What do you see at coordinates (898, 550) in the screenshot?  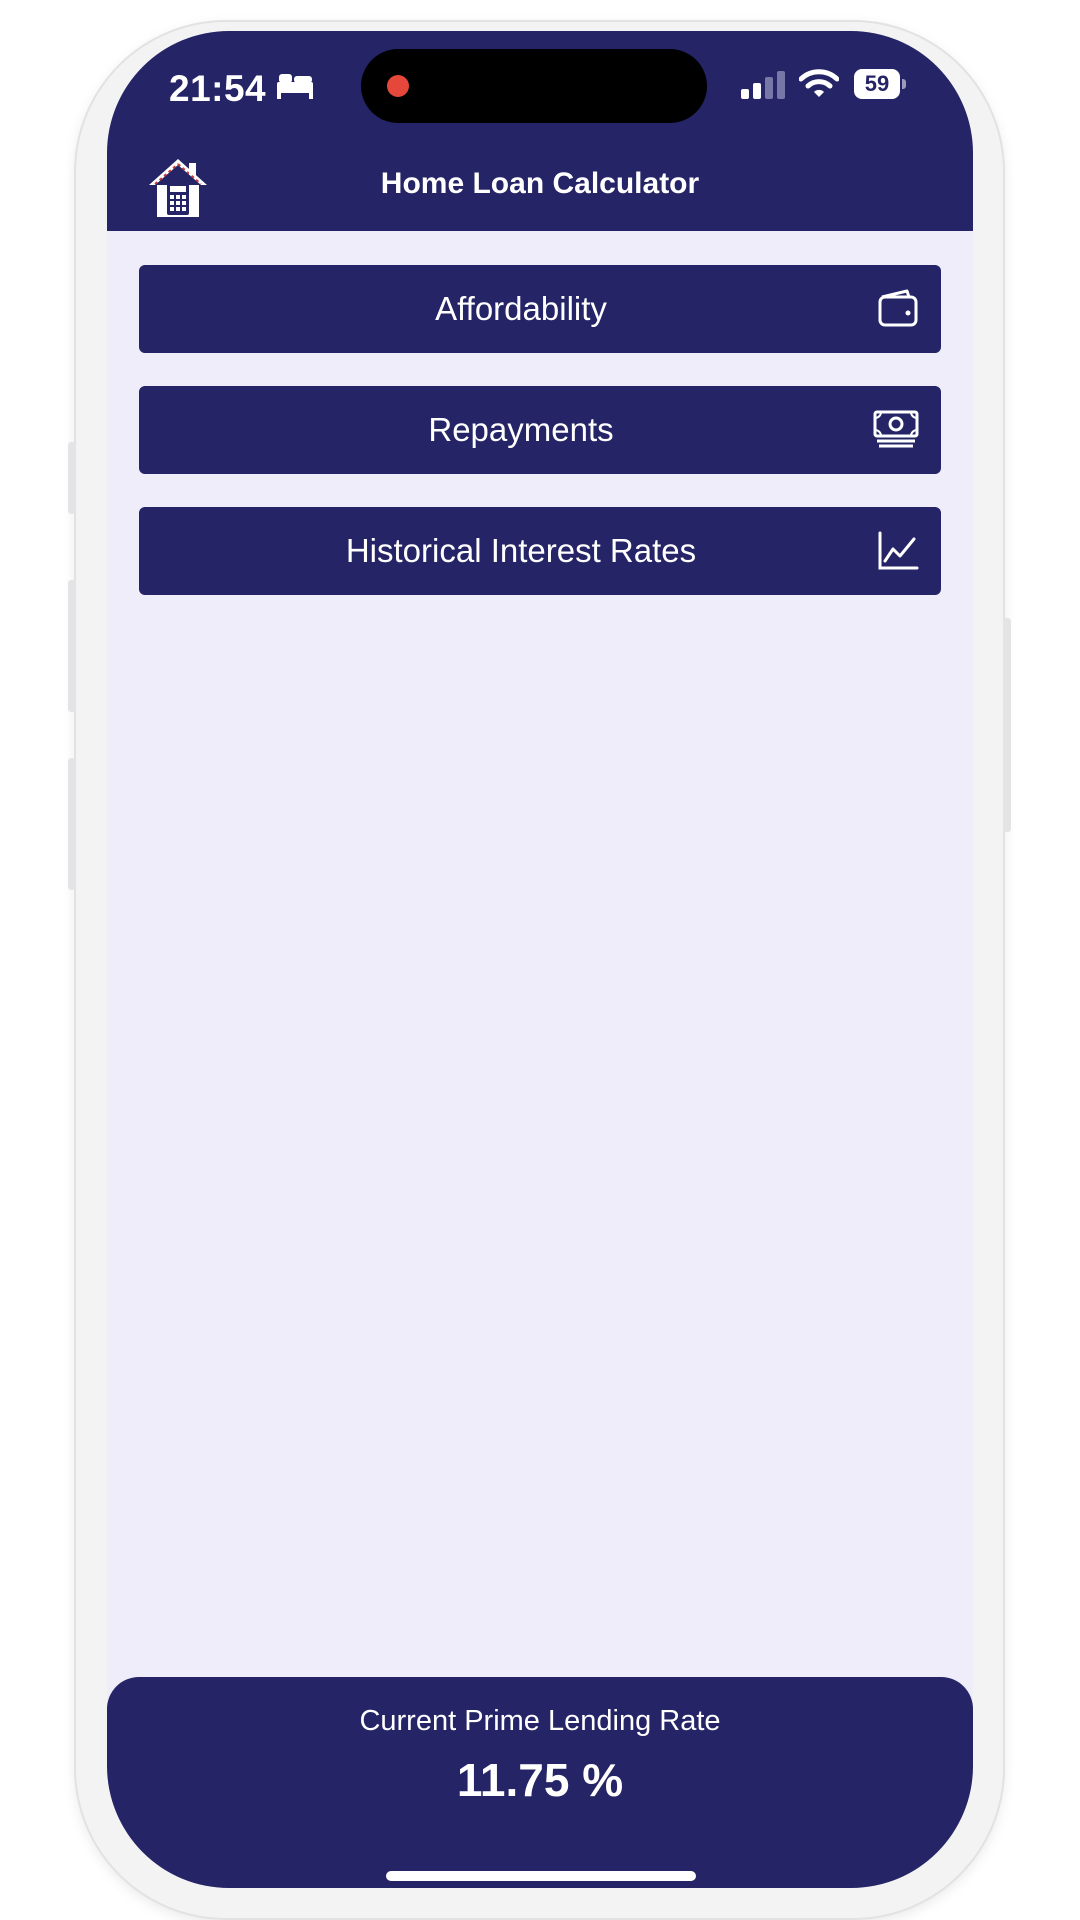 I see `line-chart-icon` at bounding box center [898, 550].